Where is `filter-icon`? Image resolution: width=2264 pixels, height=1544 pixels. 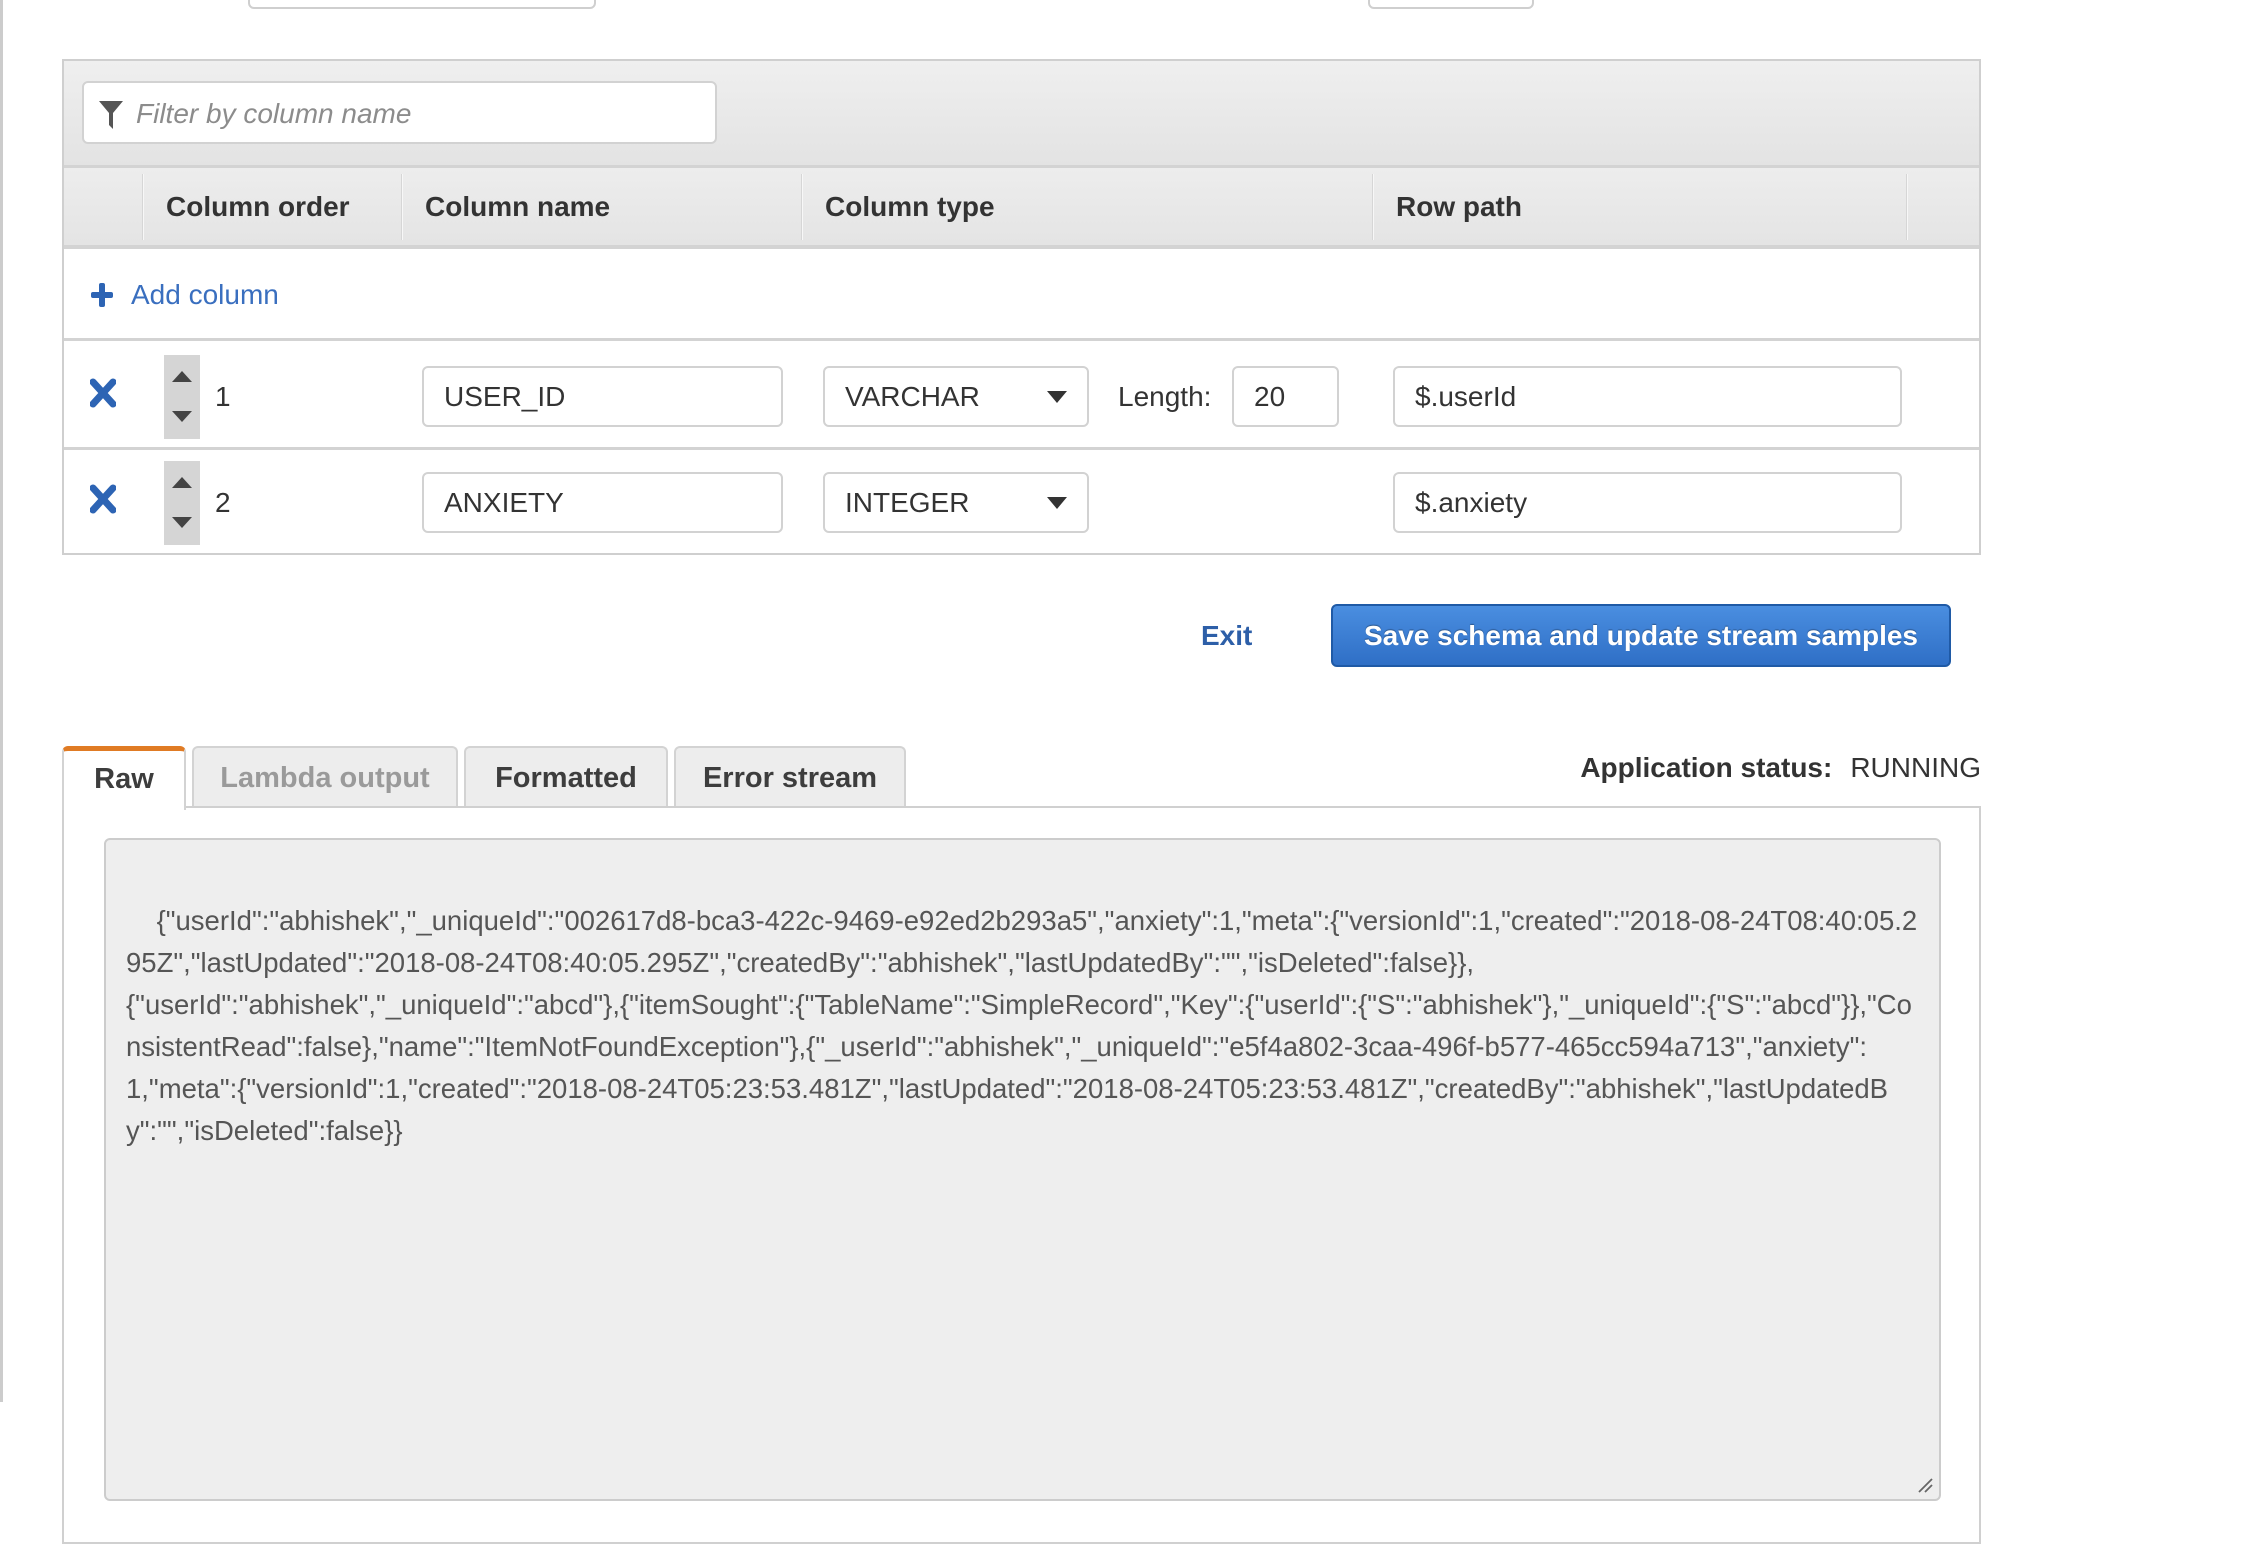
filter-icon is located at coordinates (111, 115).